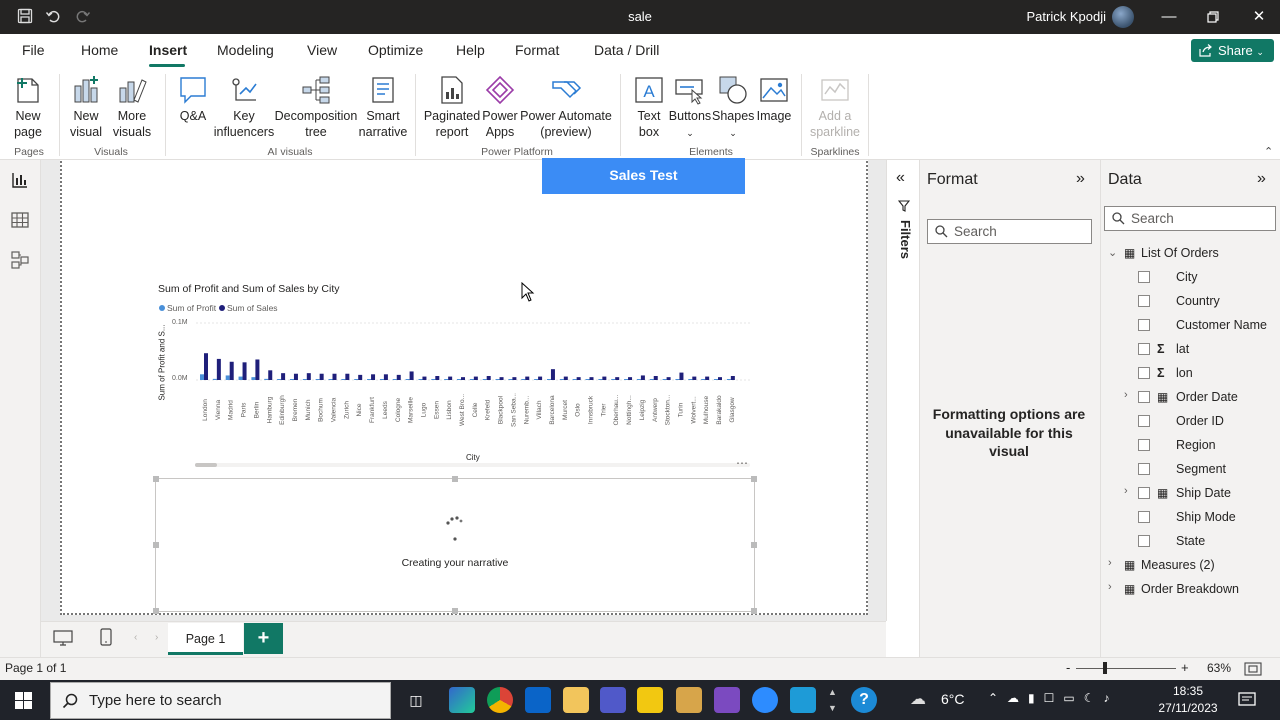 This screenshot has width=1280, height=720. What do you see at coordinates (1053, 698) in the screenshot?
I see `system-tray-icons: ⌃☁▮☐▭☾♪` at bounding box center [1053, 698].